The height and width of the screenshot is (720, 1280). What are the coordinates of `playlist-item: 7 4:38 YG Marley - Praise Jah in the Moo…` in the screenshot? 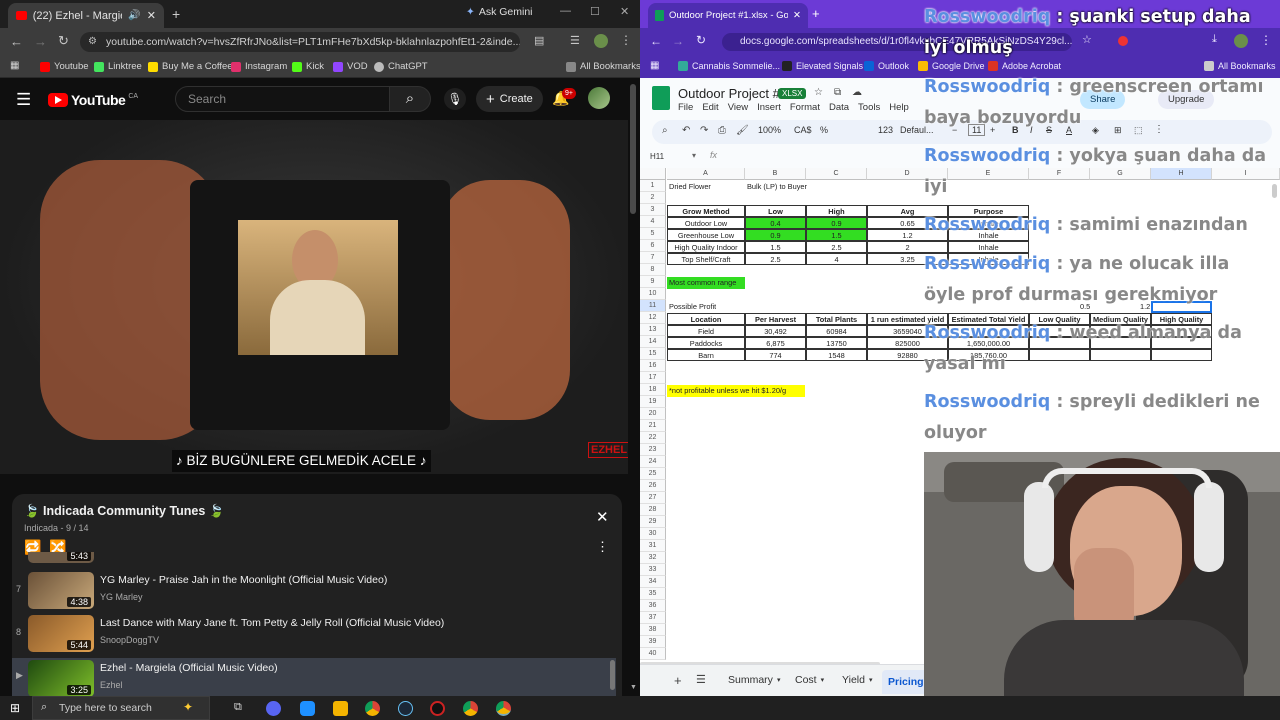 It's located at (314, 593).